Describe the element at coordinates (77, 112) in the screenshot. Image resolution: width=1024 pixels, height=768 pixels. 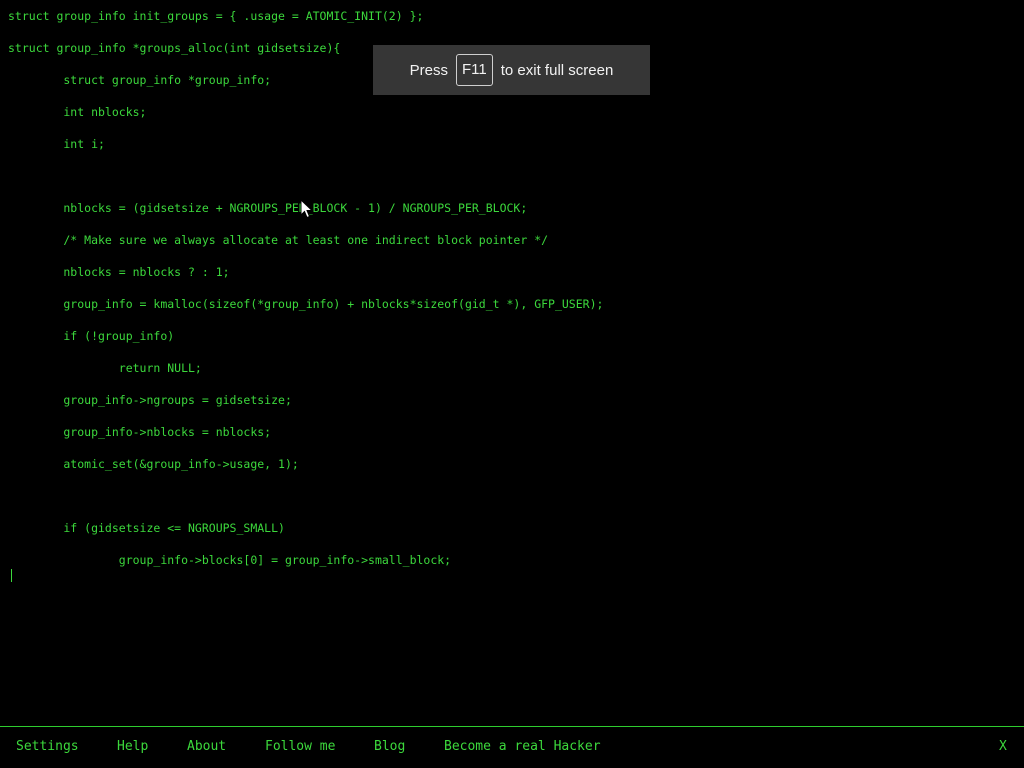
I see `code-line: int nblocks;` at that location.